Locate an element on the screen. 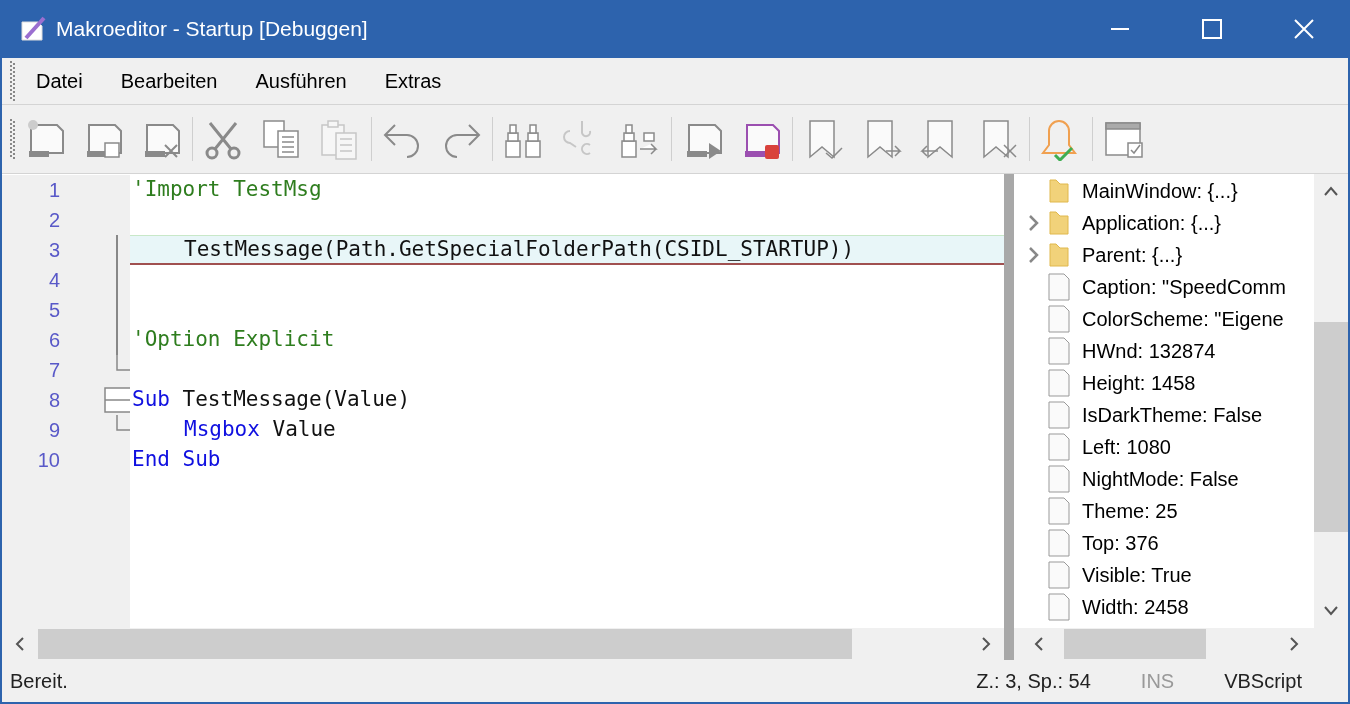  line-number: 8 is located at coordinates (54, 400).